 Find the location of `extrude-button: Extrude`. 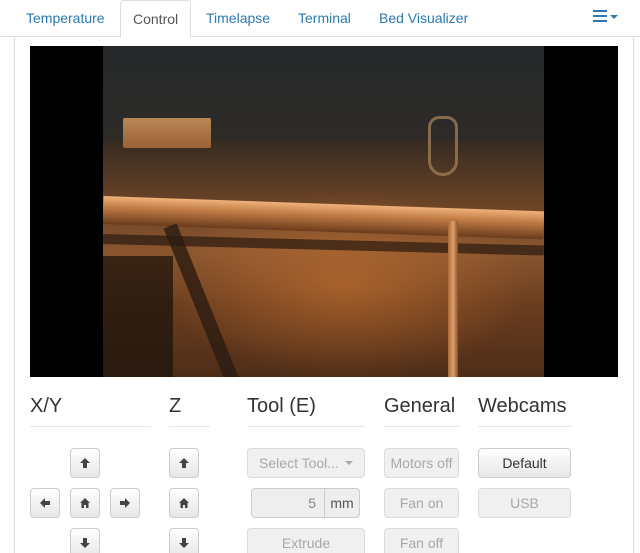

extrude-button: Extrude is located at coordinates (306, 540).